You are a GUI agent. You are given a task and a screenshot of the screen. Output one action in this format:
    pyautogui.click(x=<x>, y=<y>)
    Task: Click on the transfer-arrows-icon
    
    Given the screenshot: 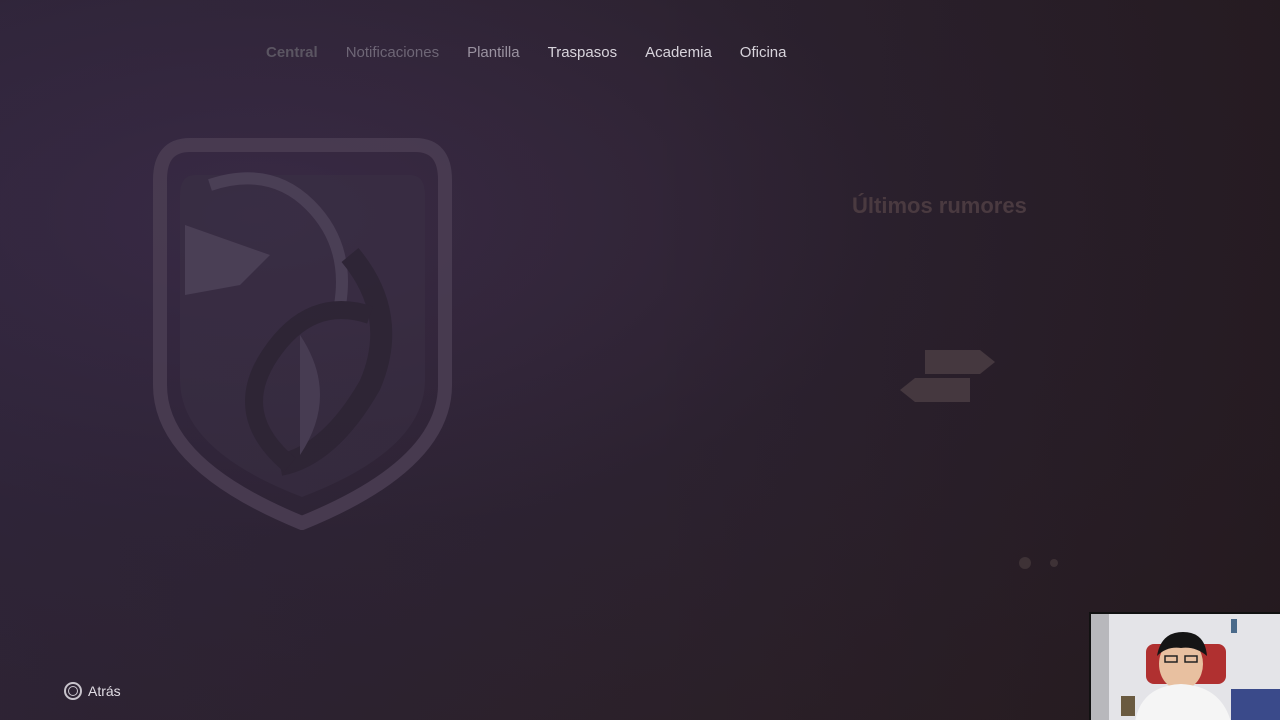 What is the action you would take?
    pyautogui.click(x=947, y=376)
    